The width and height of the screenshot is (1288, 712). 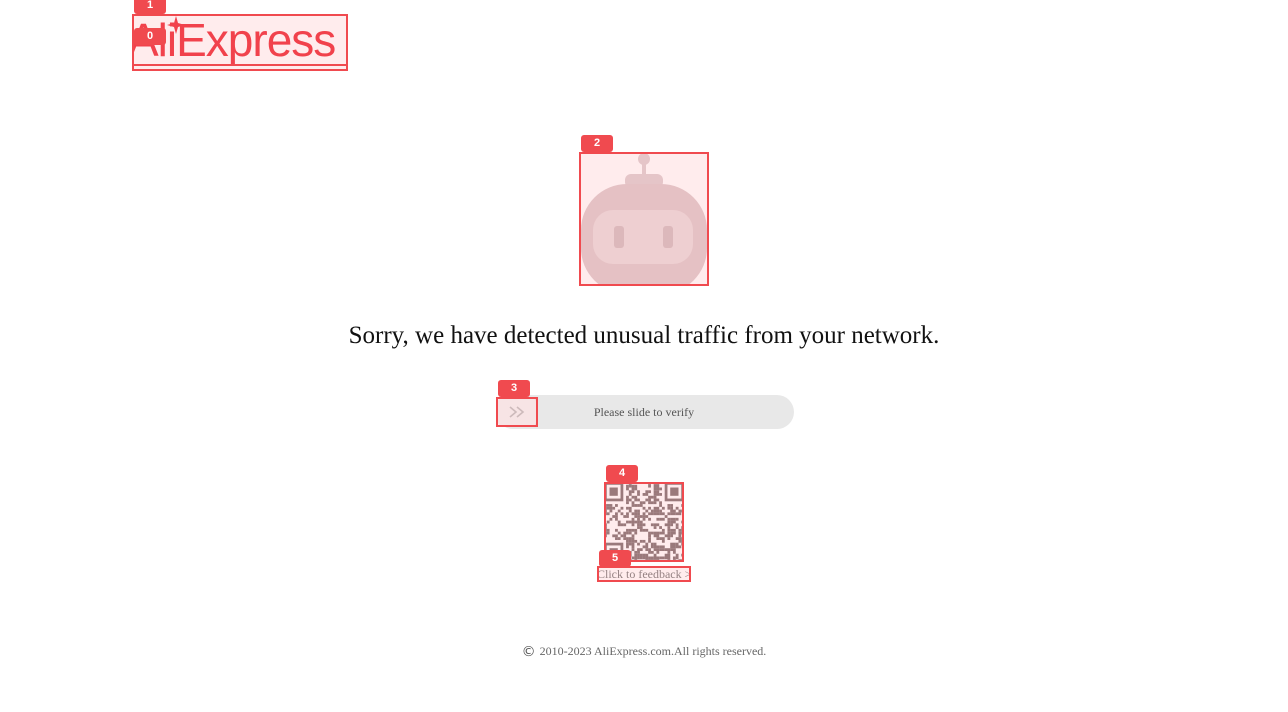 What do you see at coordinates (622, 473) in the screenshot?
I see `mark-tag-4: 4` at bounding box center [622, 473].